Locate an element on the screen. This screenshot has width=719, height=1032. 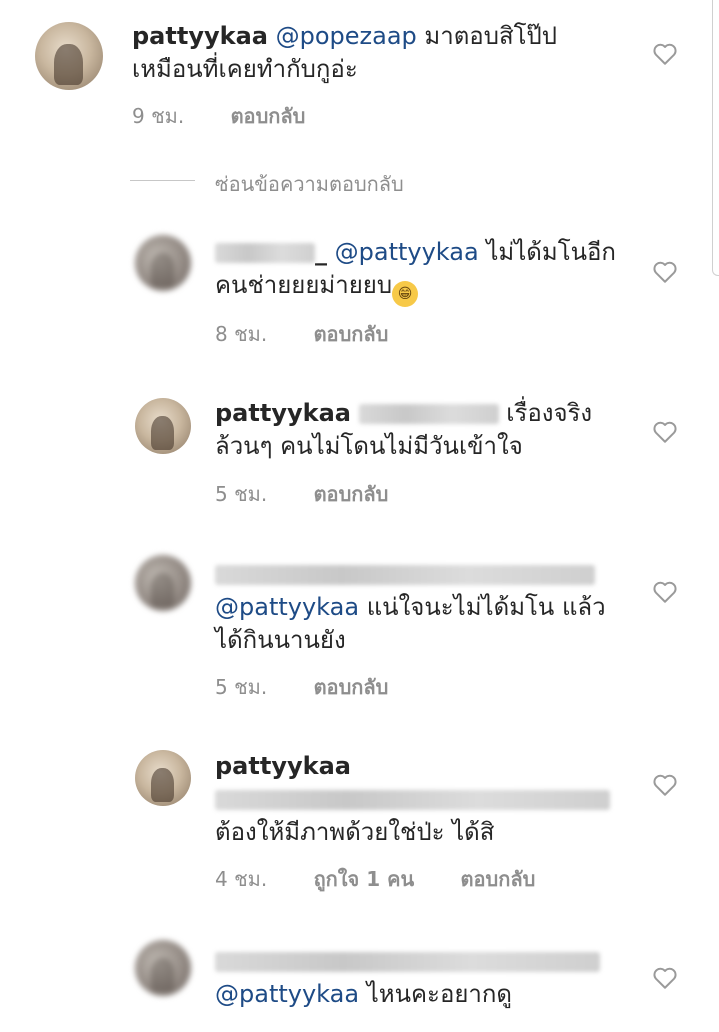
comment-meta: 8 ชม. ตอบกลับ is located at coordinates (321, 334).